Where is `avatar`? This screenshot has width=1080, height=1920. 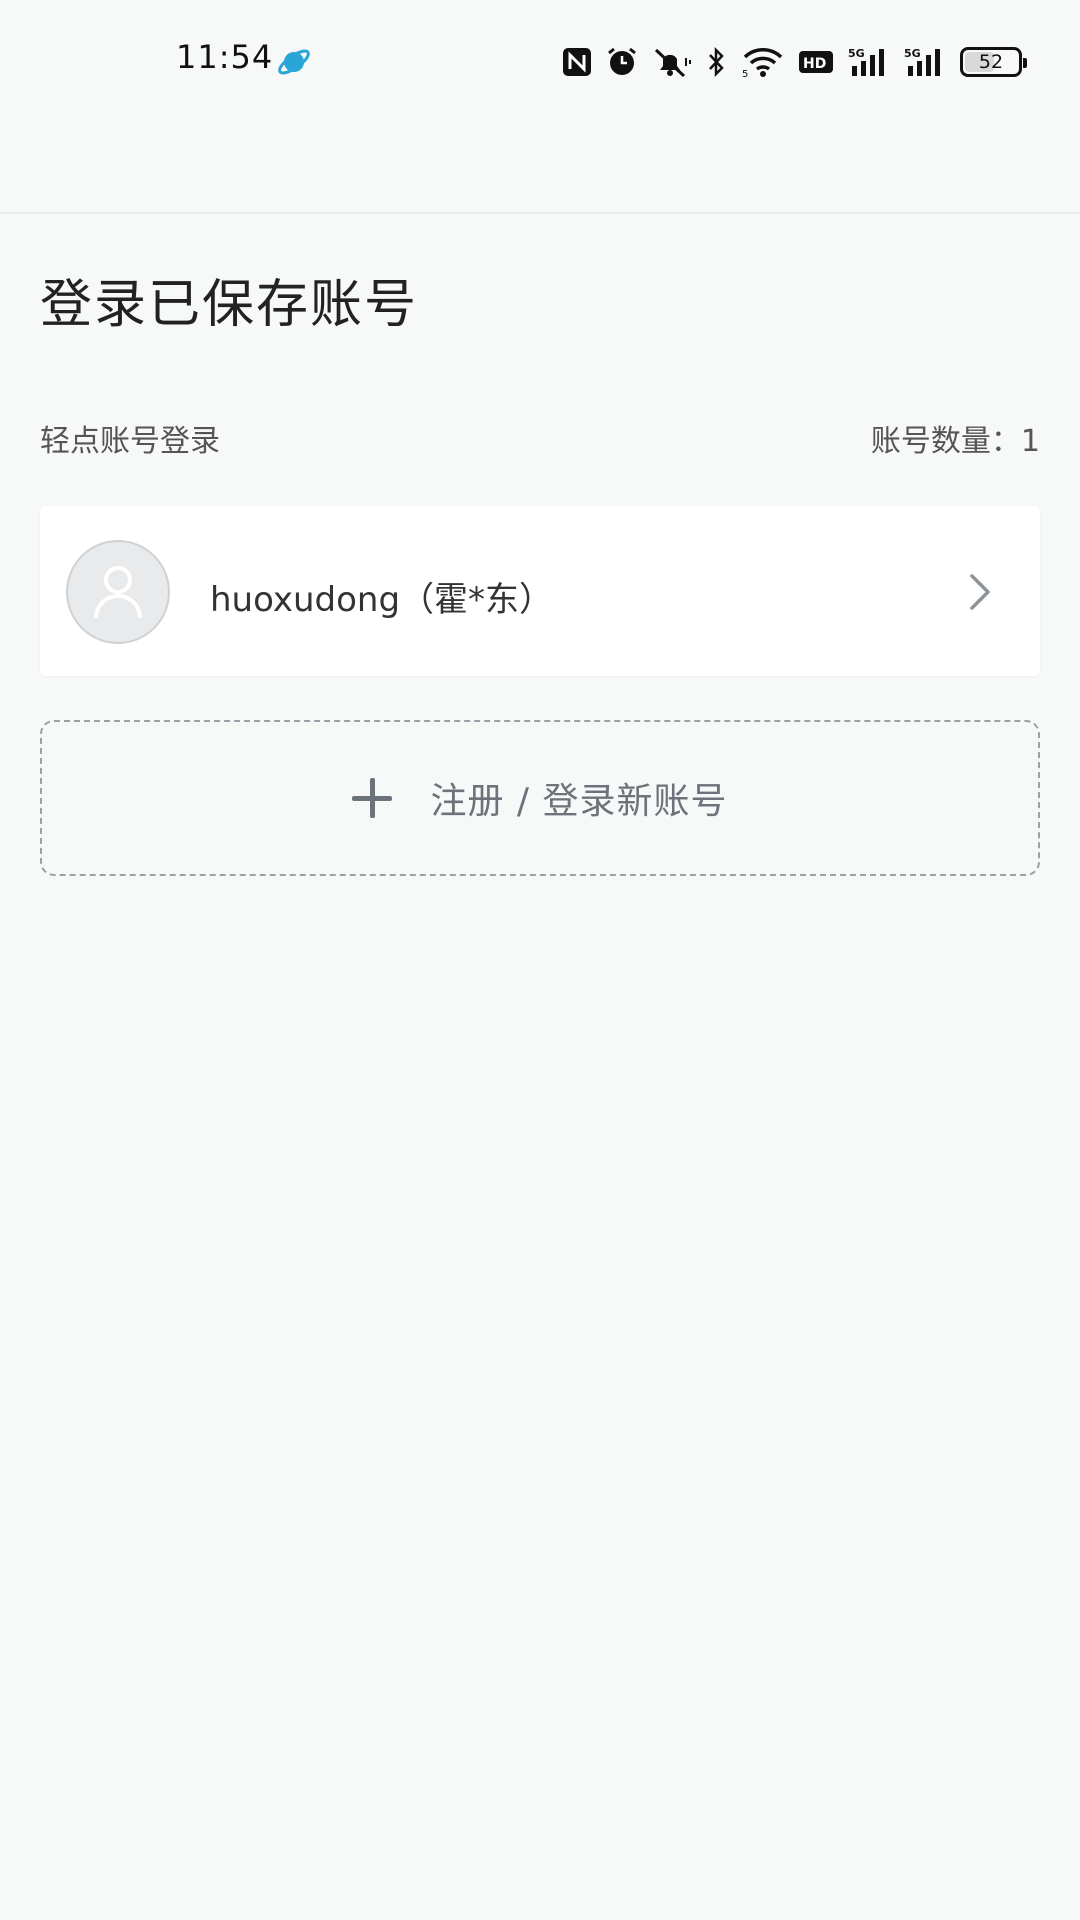
avatar is located at coordinates (118, 592).